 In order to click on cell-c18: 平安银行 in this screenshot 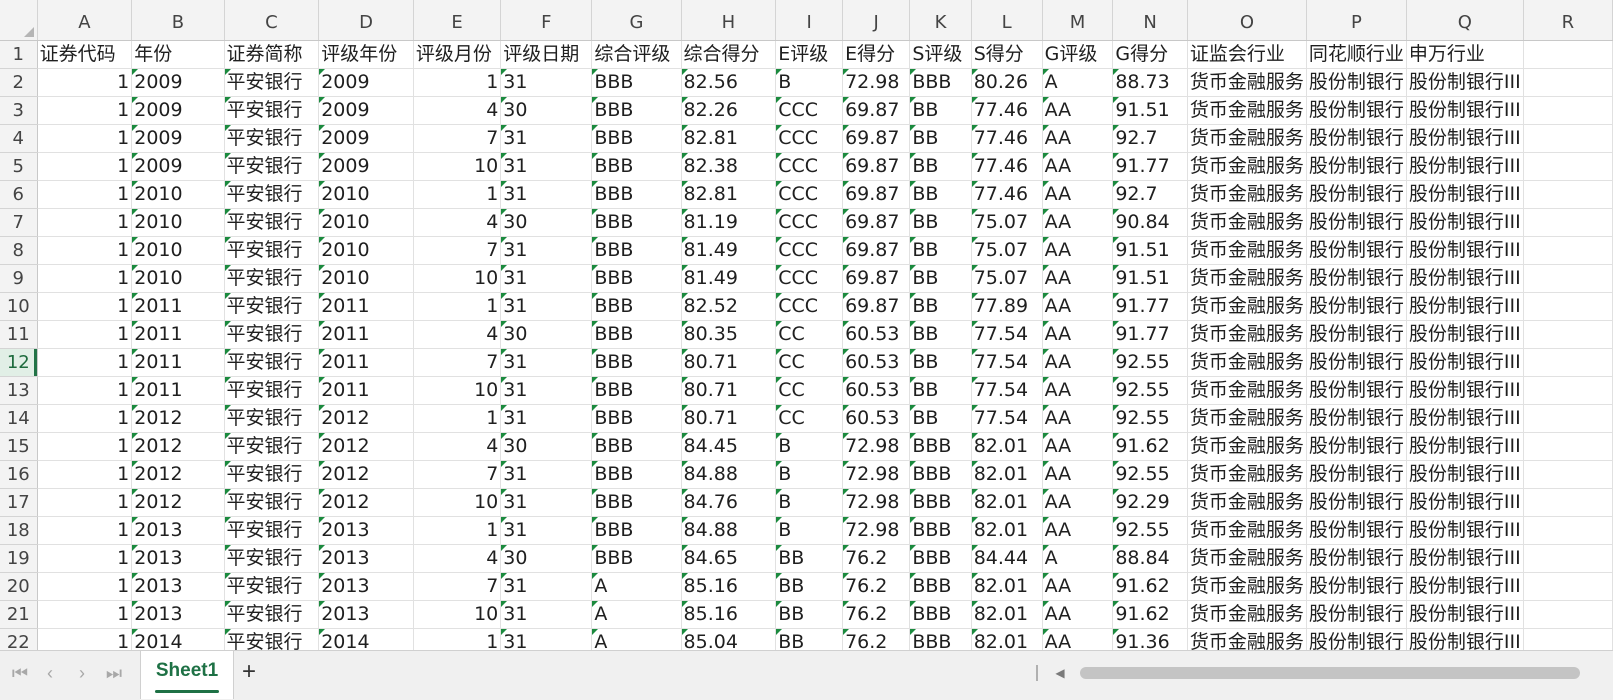, I will do `click(272, 530)`.